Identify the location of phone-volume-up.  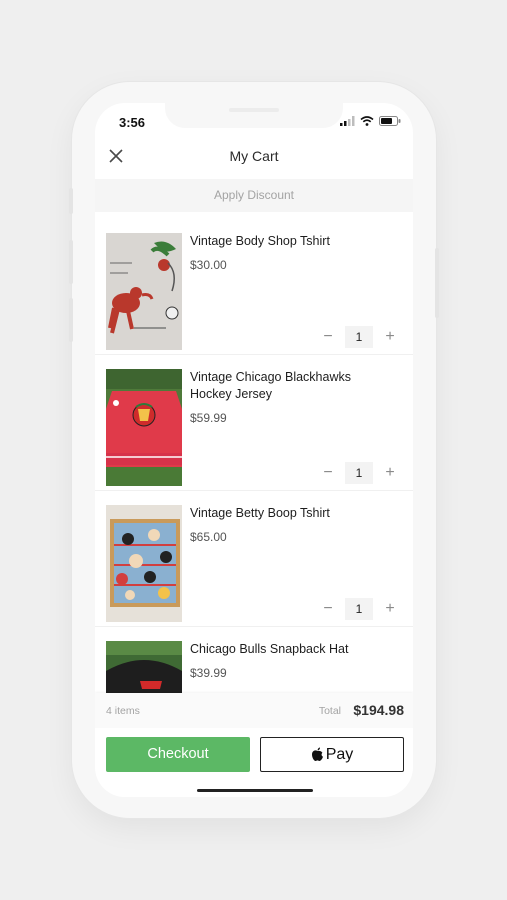
(71, 262).